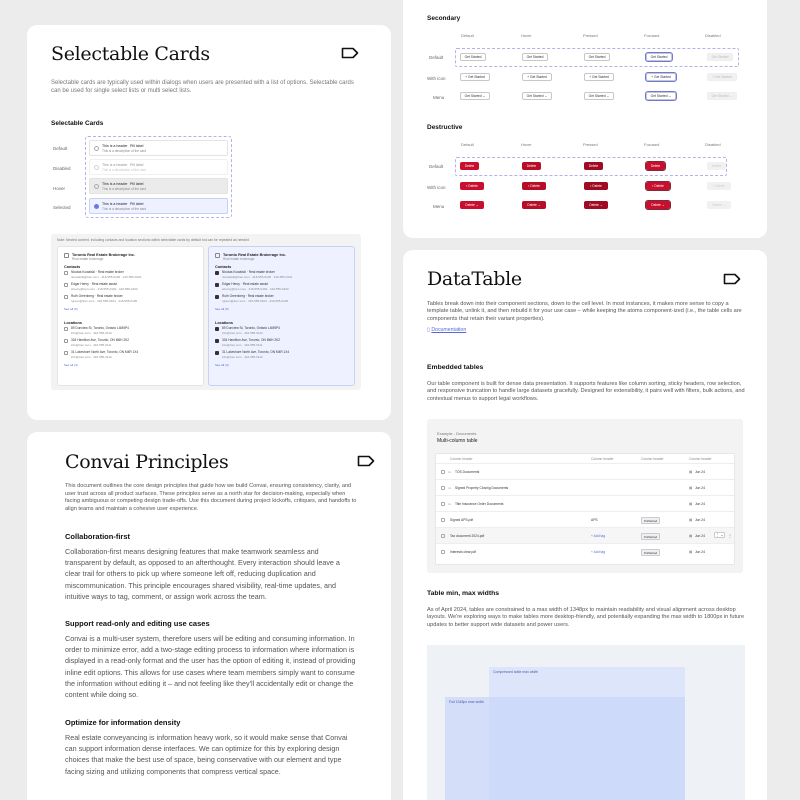 The width and height of the screenshot is (800, 800). What do you see at coordinates (597, 57) in the screenshot?
I see `secondary-button-pressed: Get Started` at bounding box center [597, 57].